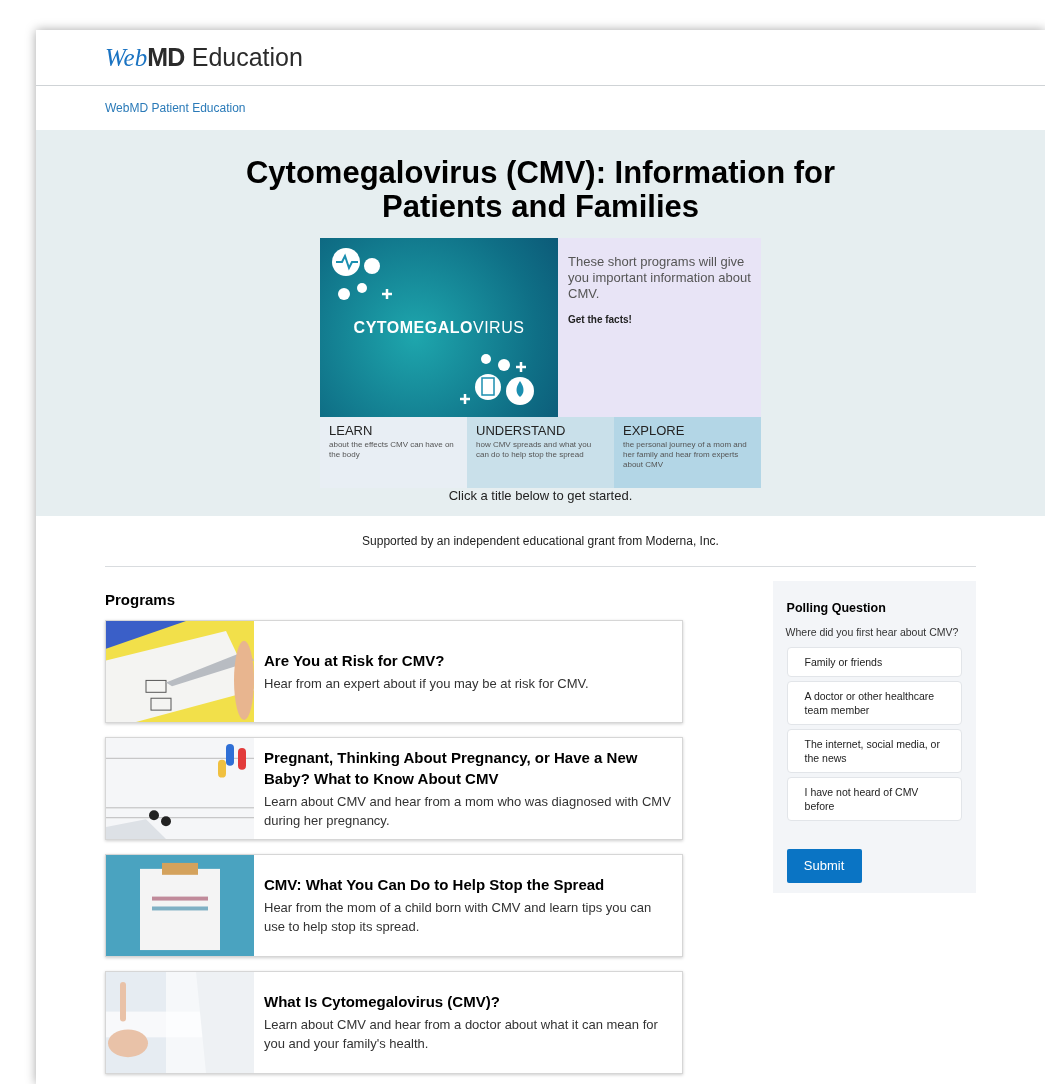 The height and width of the screenshot is (1084, 1045). What do you see at coordinates (872, 632) in the screenshot?
I see `poll-question: Where did you first hear about CMV?` at bounding box center [872, 632].